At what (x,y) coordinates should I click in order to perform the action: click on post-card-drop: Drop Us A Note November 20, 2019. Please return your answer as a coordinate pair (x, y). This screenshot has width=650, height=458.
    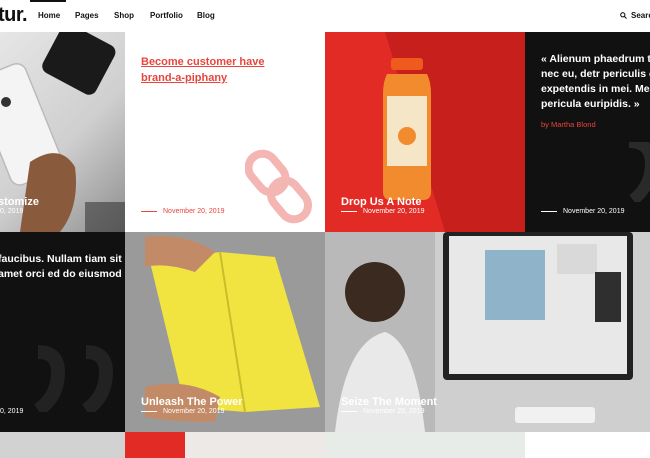
    Looking at the image, I should click on (425, 132).